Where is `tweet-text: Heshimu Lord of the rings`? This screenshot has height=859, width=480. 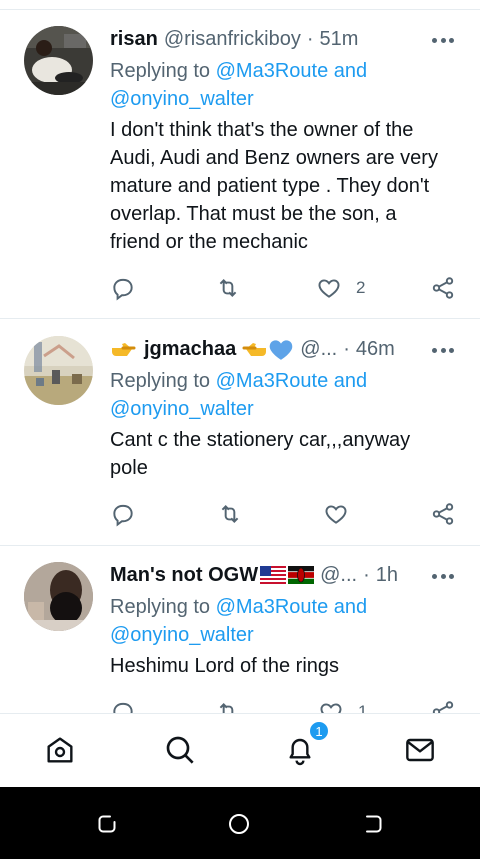
tweet-text: Heshimu Lord of the rings is located at coordinates (285, 666).